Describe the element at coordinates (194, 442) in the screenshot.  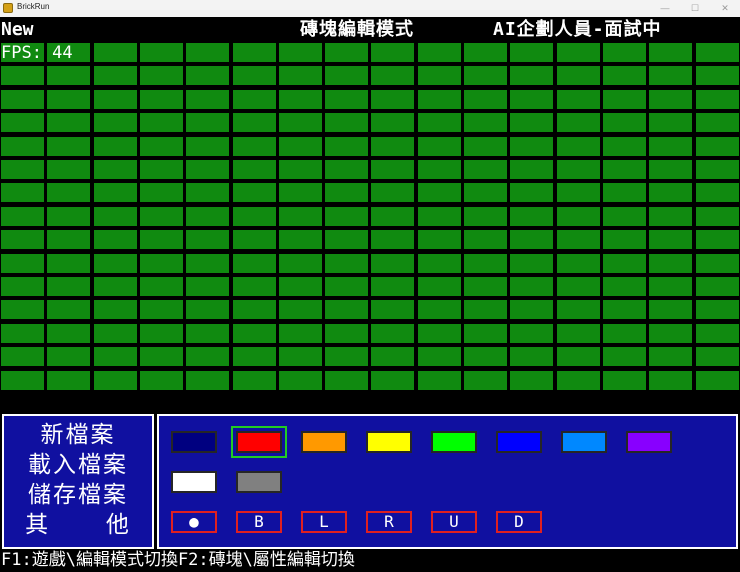
I see `color-swatch-navy` at that location.